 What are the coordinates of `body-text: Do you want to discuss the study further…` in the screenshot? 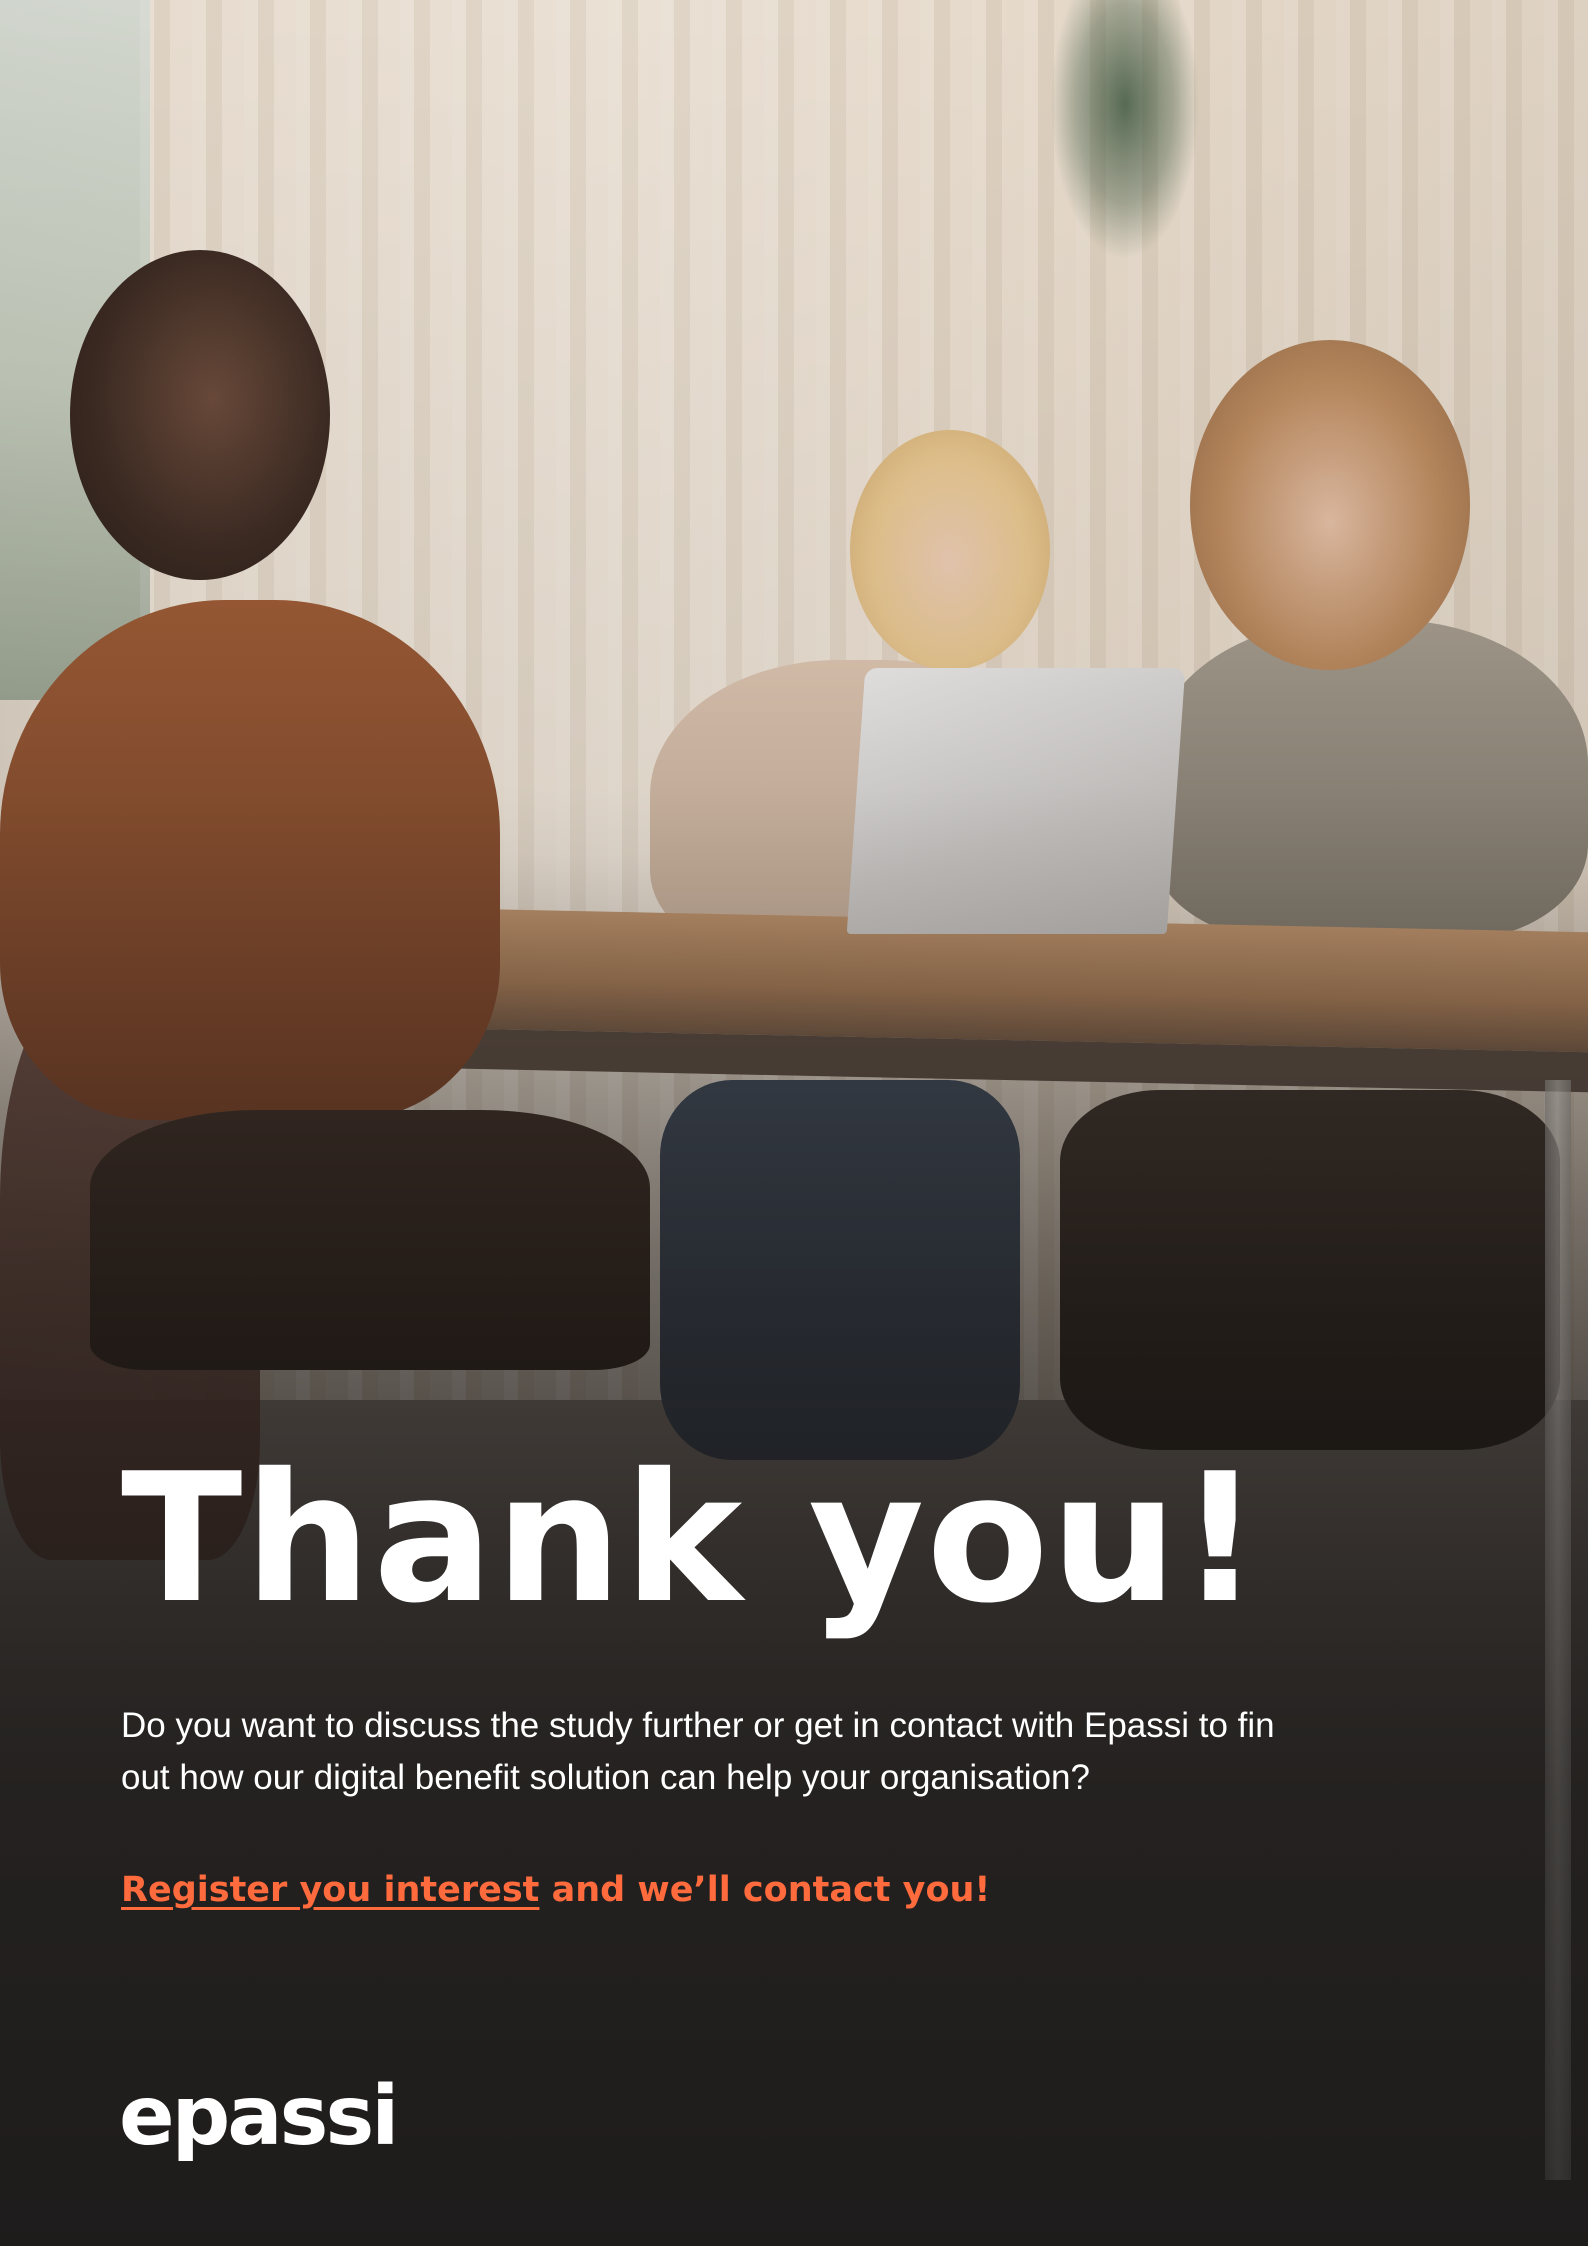 It's located at (698, 1751).